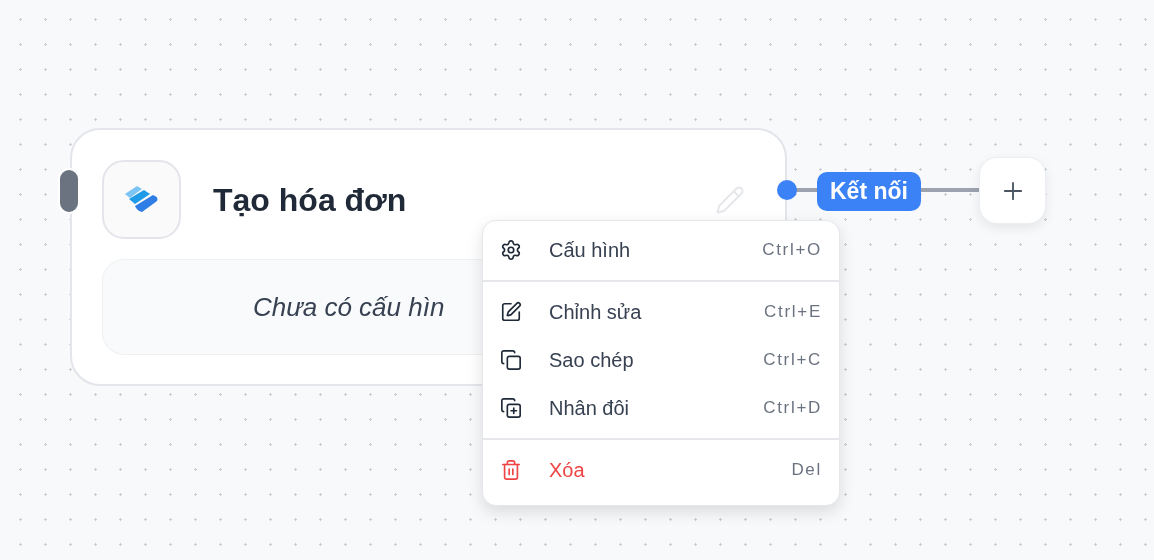  What do you see at coordinates (792, 408) in the screenshot?
I see `shortcut-text: Ctrl+D` at bounding box center [792, 408].